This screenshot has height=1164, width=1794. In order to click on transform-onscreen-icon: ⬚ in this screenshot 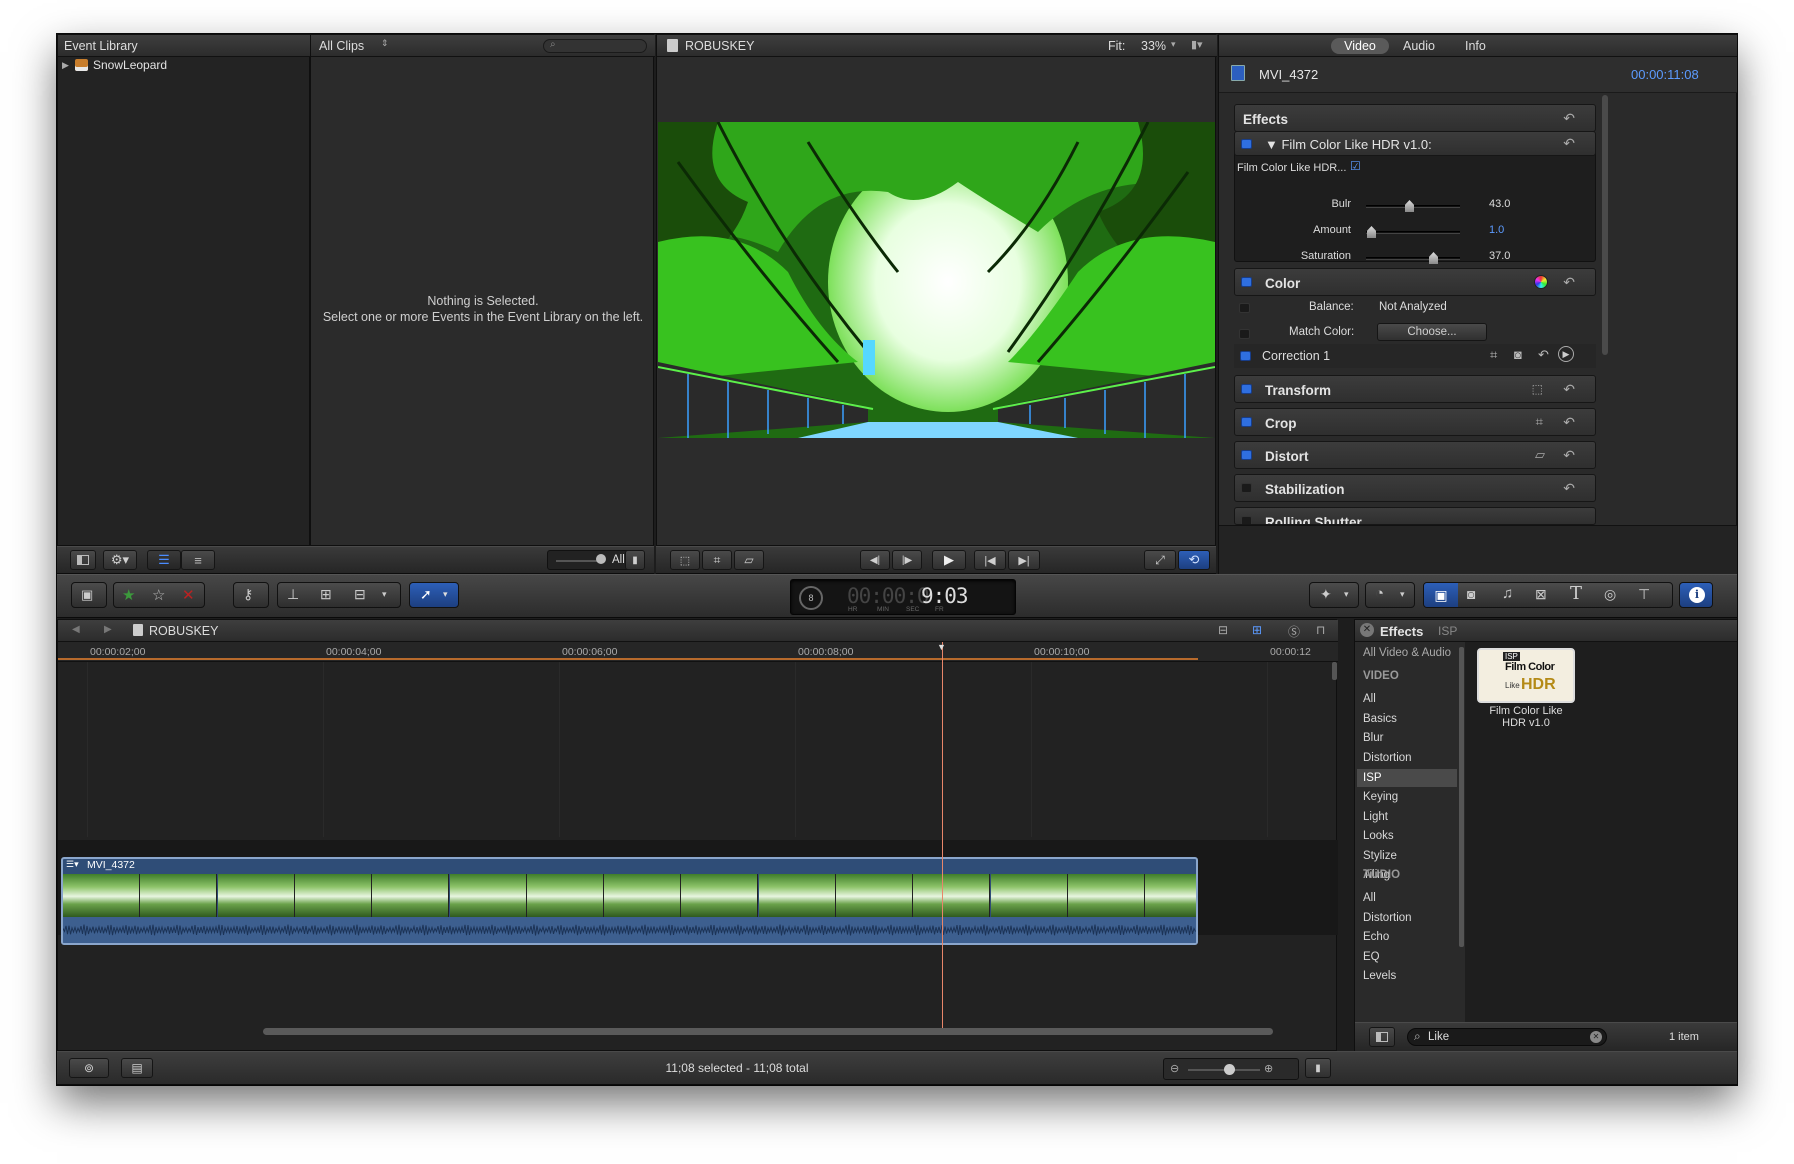, I will do `click(1537, 389)`.